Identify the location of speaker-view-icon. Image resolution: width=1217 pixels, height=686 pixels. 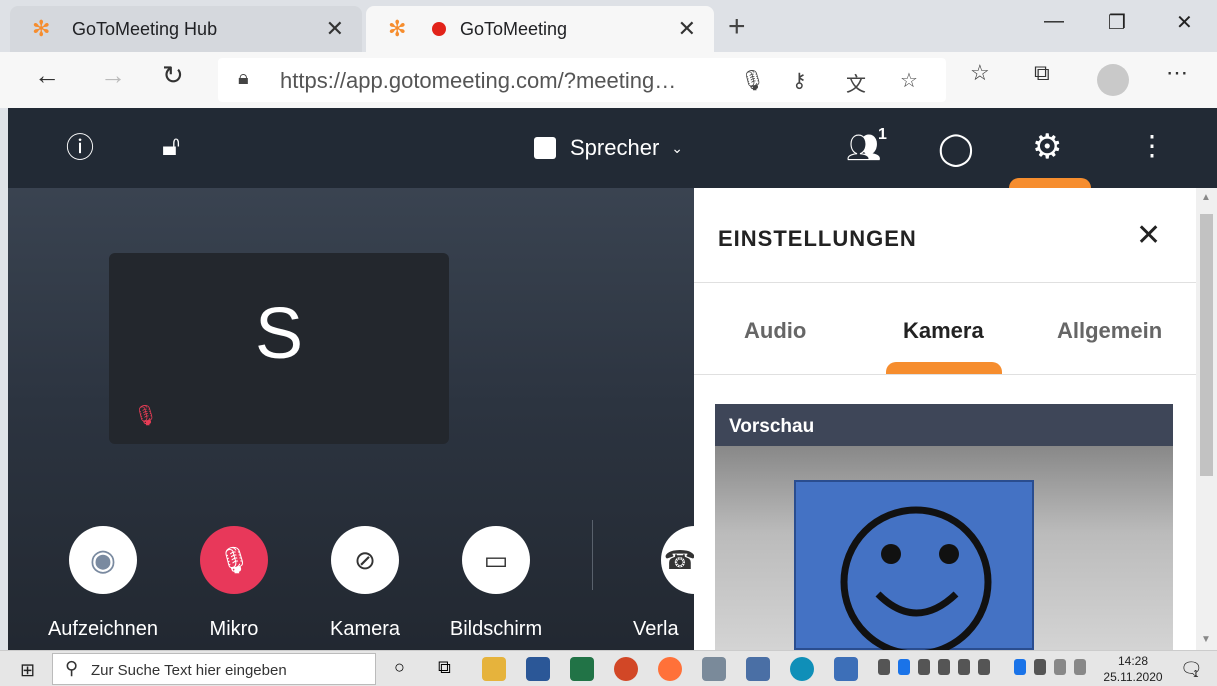
(545, 148).